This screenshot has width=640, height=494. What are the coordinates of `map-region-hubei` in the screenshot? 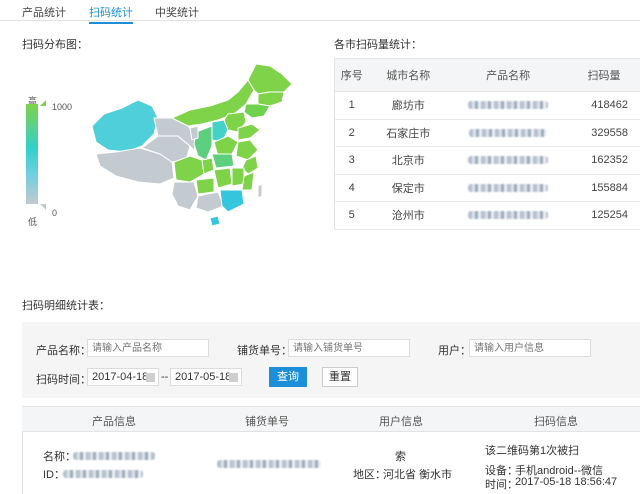 It's located at (223, 161).